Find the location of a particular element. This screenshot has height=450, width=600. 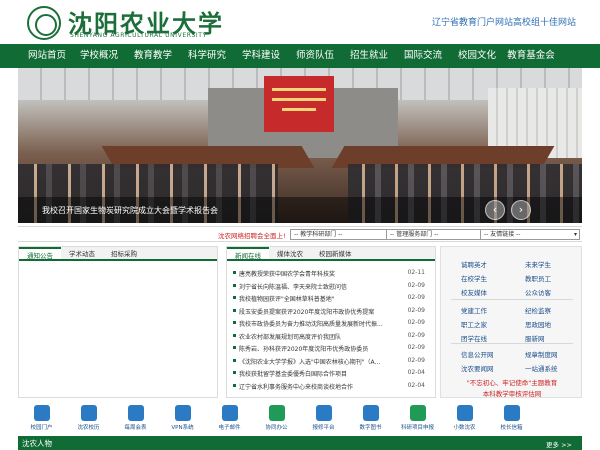

nav-item-education: 教育教学 is located at coordinates (153, 56).